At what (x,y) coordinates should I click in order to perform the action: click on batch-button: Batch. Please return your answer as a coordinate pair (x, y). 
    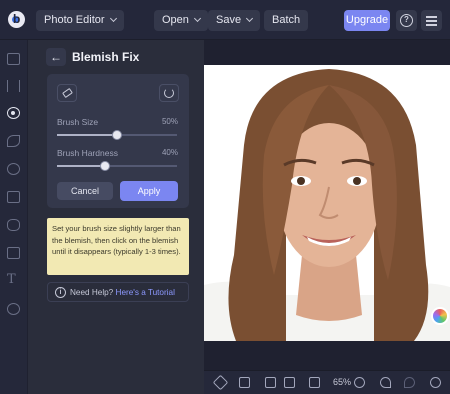
    Looking at the image, I should click on (286, 20).